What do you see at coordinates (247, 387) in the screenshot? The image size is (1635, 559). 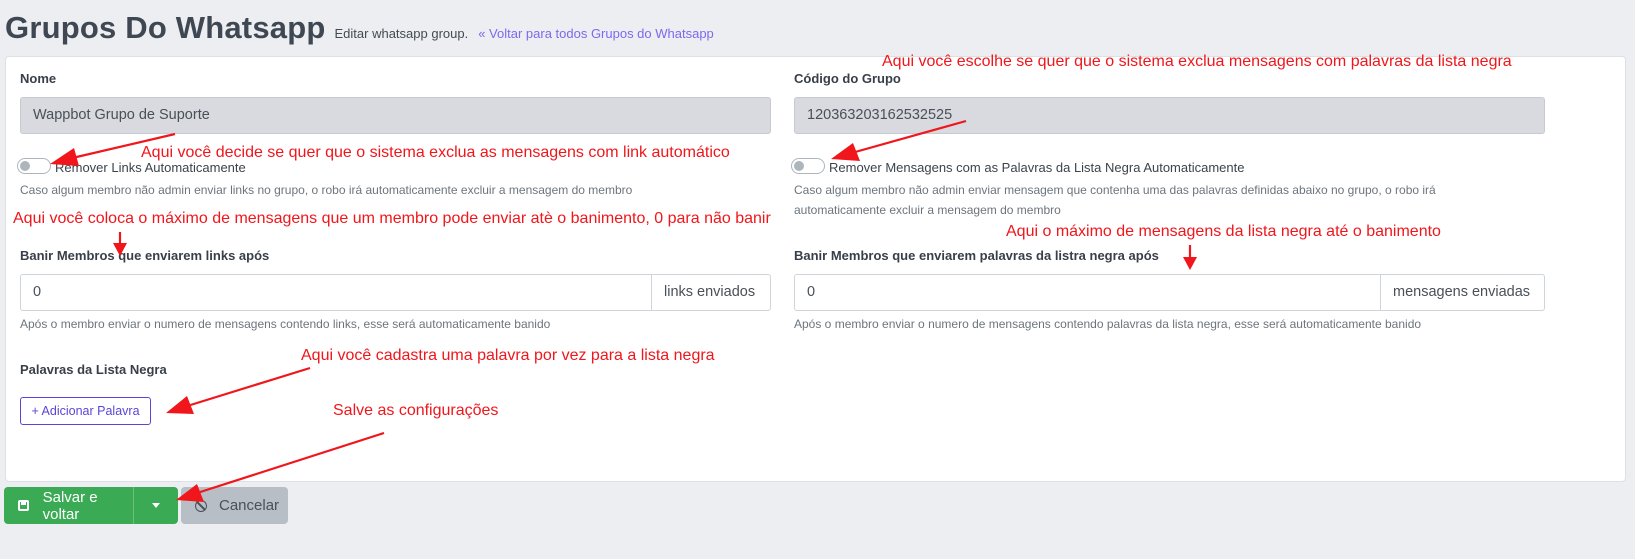 I see `arrow-to-add-word-button` at bounding box center [247, 387].